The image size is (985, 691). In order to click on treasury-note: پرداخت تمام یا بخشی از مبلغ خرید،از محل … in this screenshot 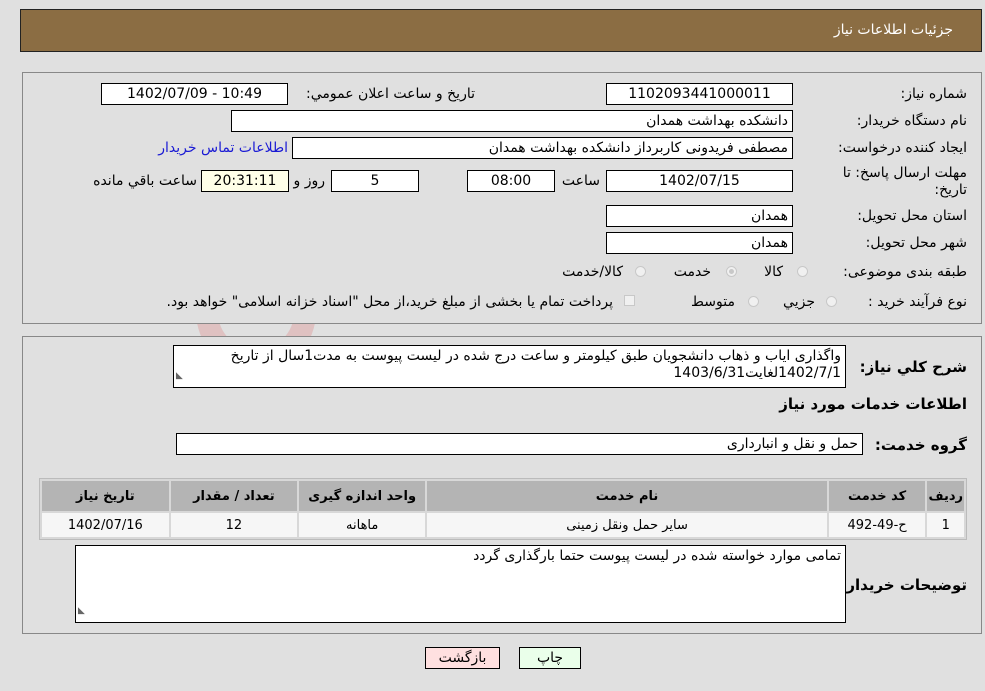, I will do `click(389, 302)`.